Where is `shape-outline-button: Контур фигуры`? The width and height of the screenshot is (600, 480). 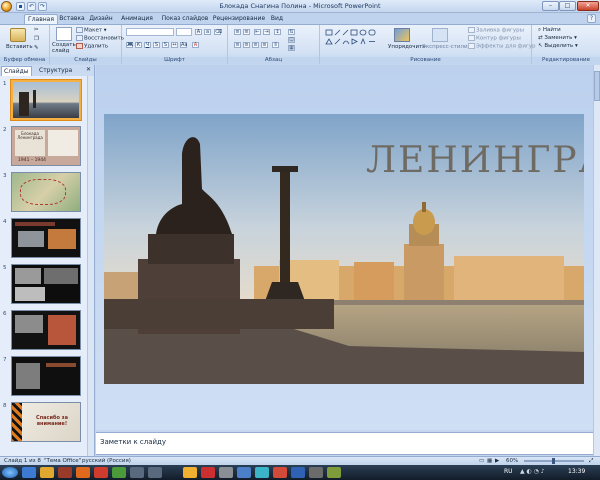 shape-outline-button: Контур фигуры is located at coordinates (494, 39).